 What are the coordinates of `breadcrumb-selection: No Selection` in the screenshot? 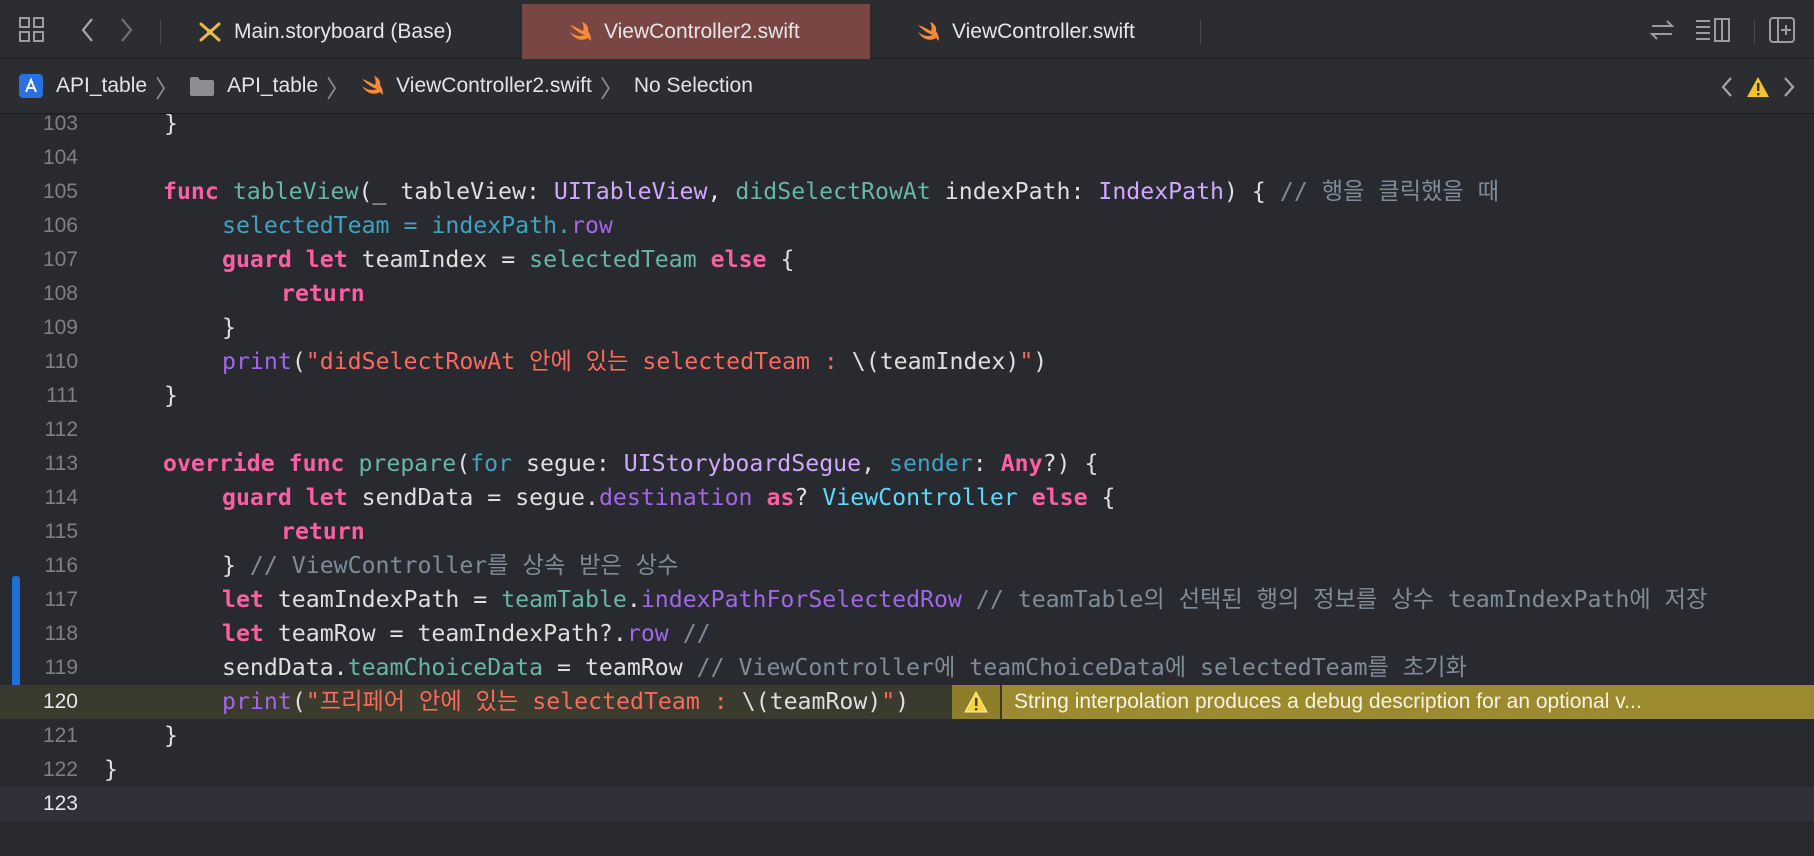 It's located at (693, 86).